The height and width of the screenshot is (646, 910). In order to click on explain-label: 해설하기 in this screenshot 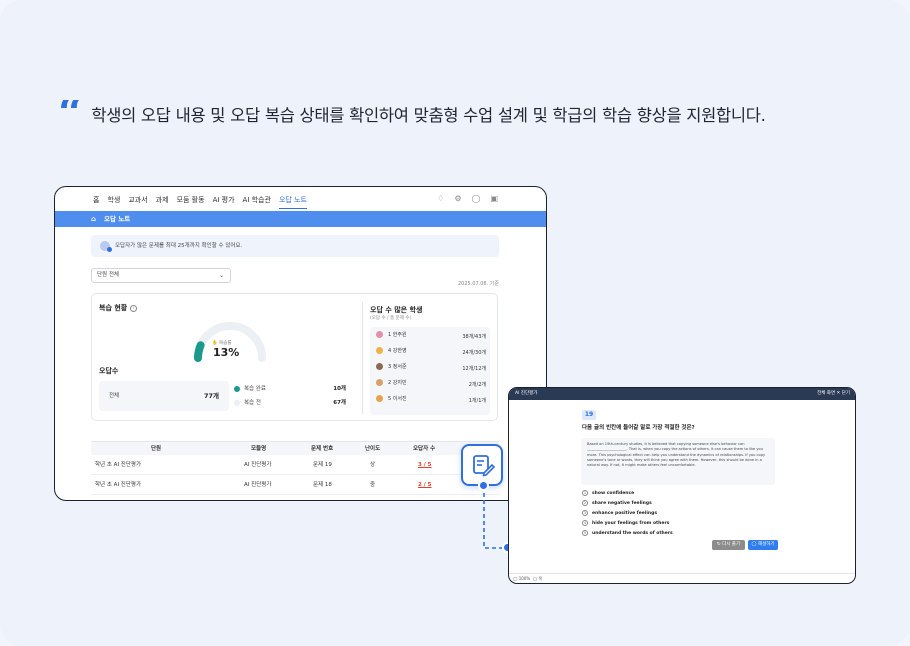, I will do `click(766, 544)`.